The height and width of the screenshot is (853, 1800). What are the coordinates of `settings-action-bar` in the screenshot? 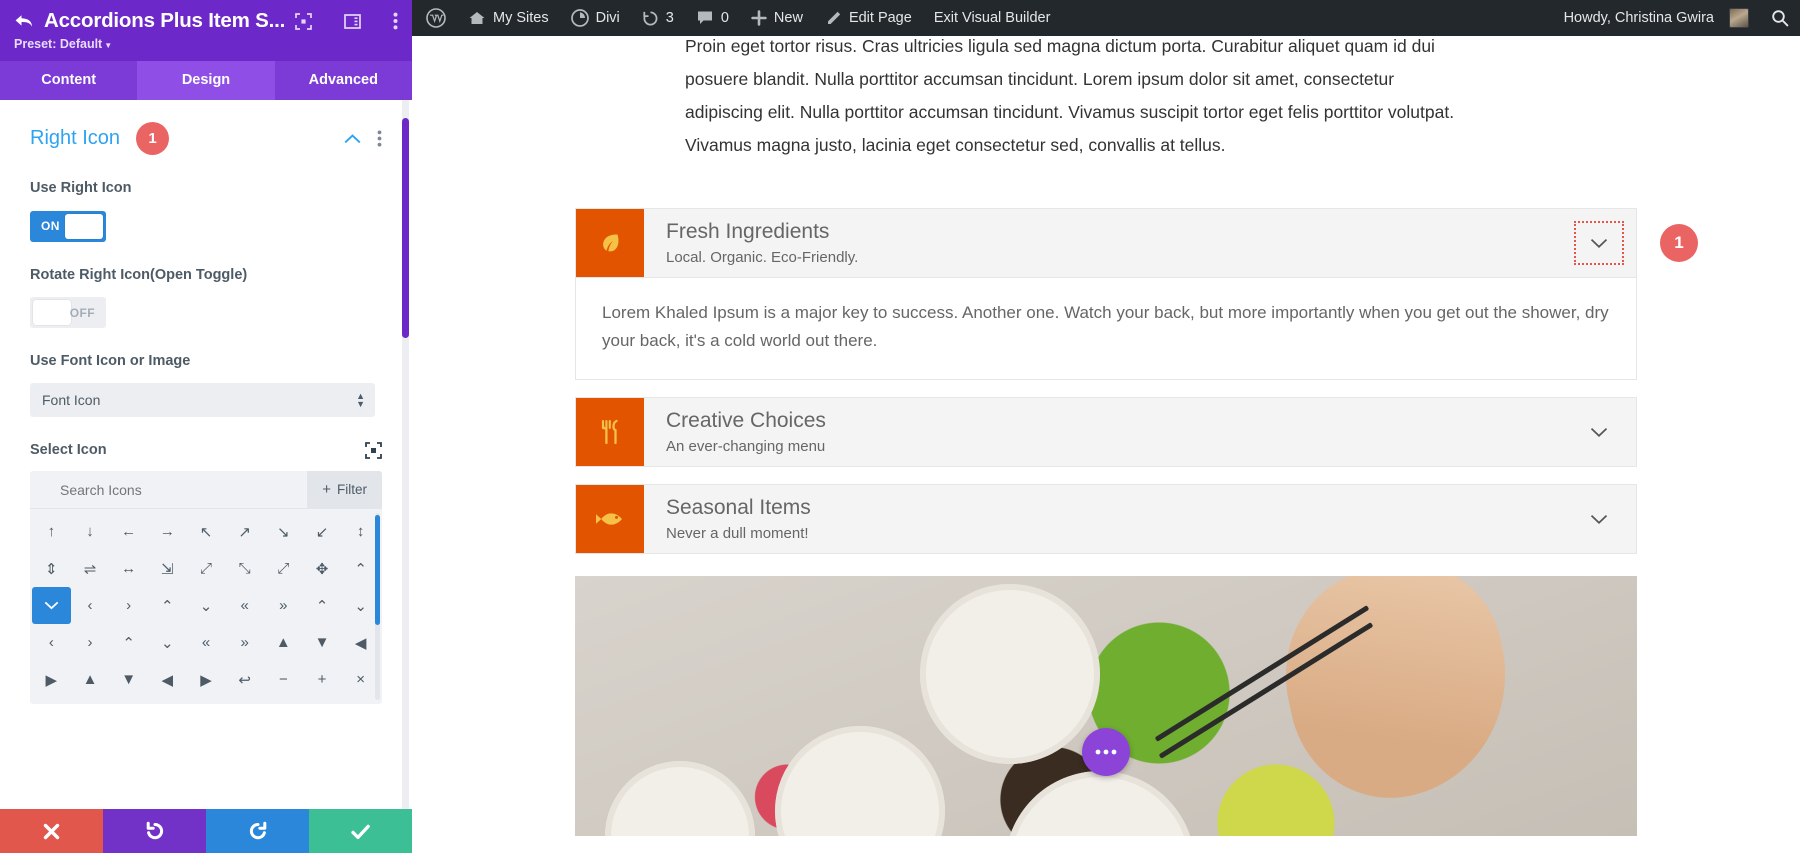 It's located at (206, 831).